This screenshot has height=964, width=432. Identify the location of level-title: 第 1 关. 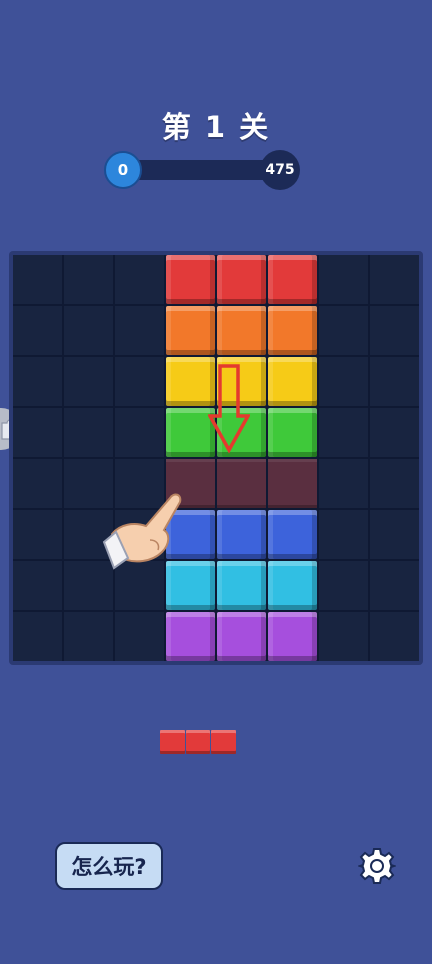
(216, 127).